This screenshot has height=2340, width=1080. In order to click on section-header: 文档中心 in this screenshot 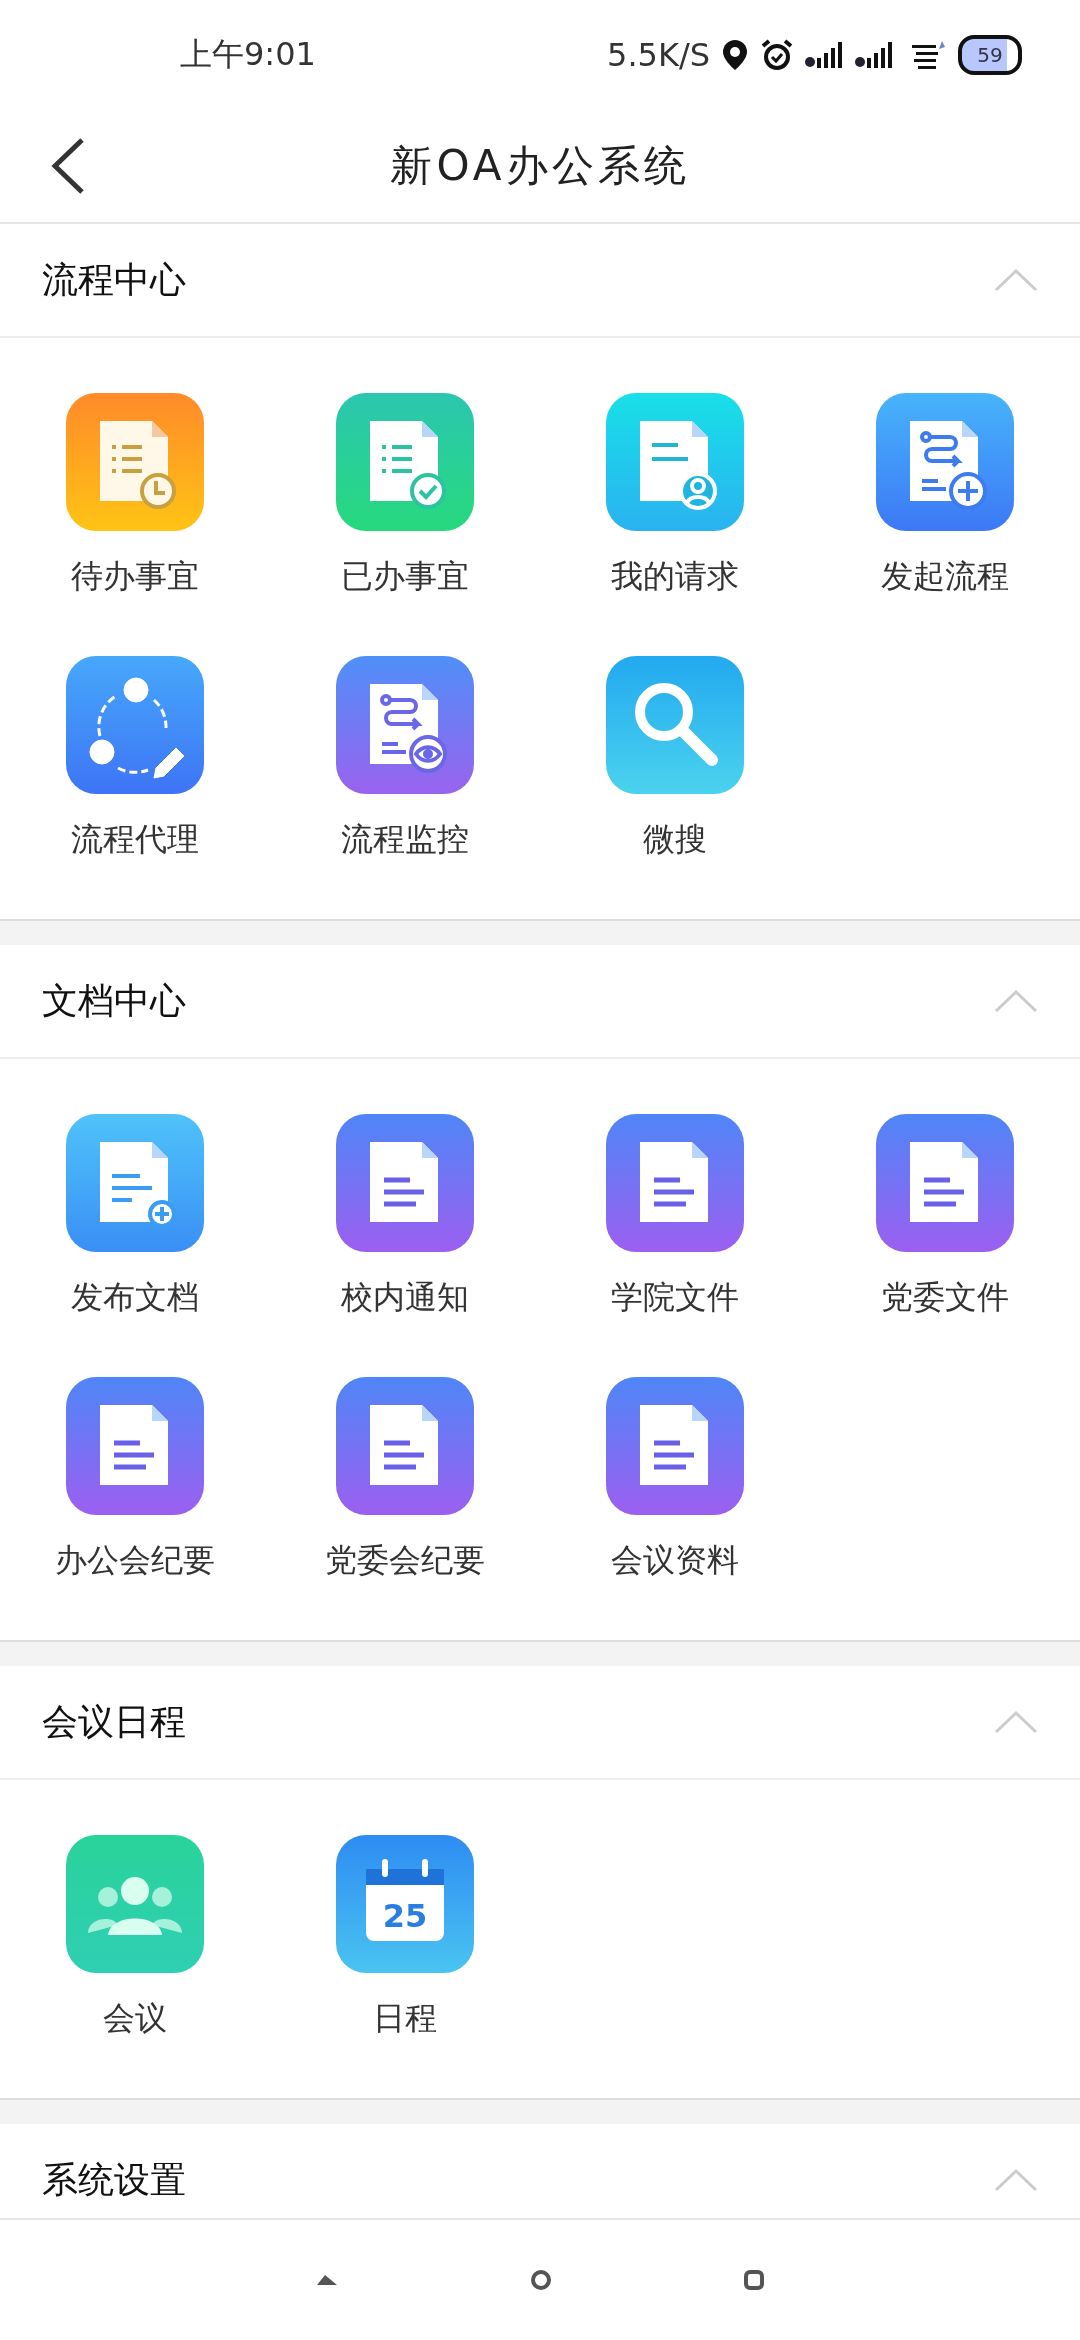, I will do `click(540, 1002)`.